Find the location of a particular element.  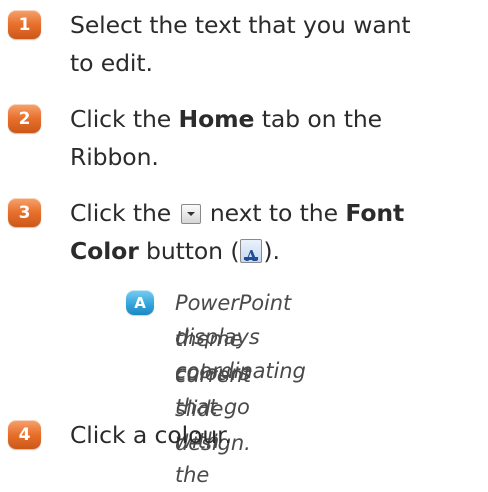

step-2-line-2: Ribbon. is located at coordinates (114, 157).